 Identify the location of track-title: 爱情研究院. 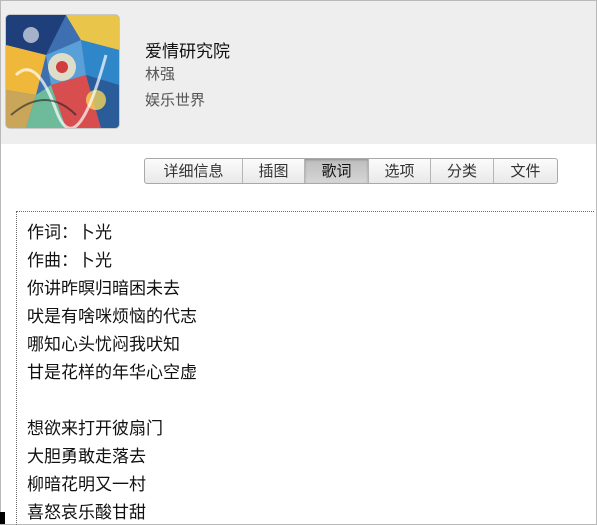
(187, 52).